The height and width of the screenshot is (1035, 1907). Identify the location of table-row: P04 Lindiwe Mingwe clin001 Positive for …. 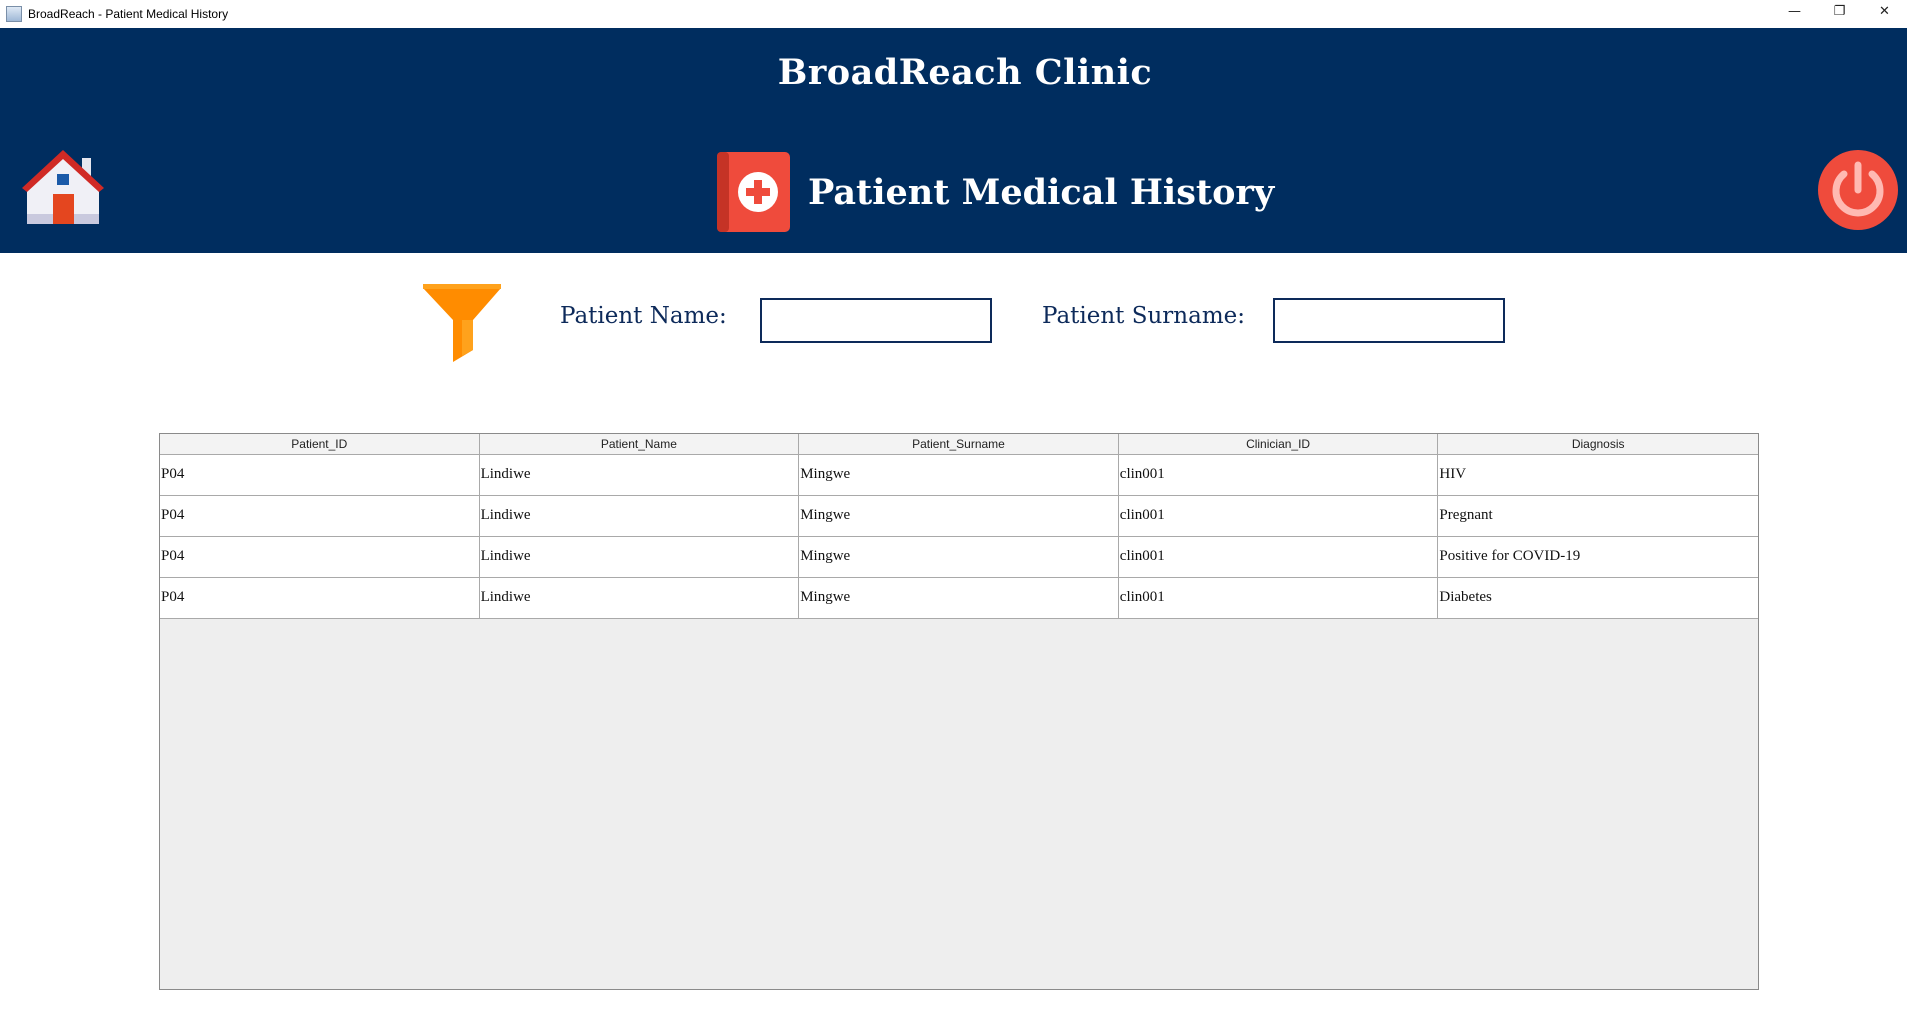
(959, 557).